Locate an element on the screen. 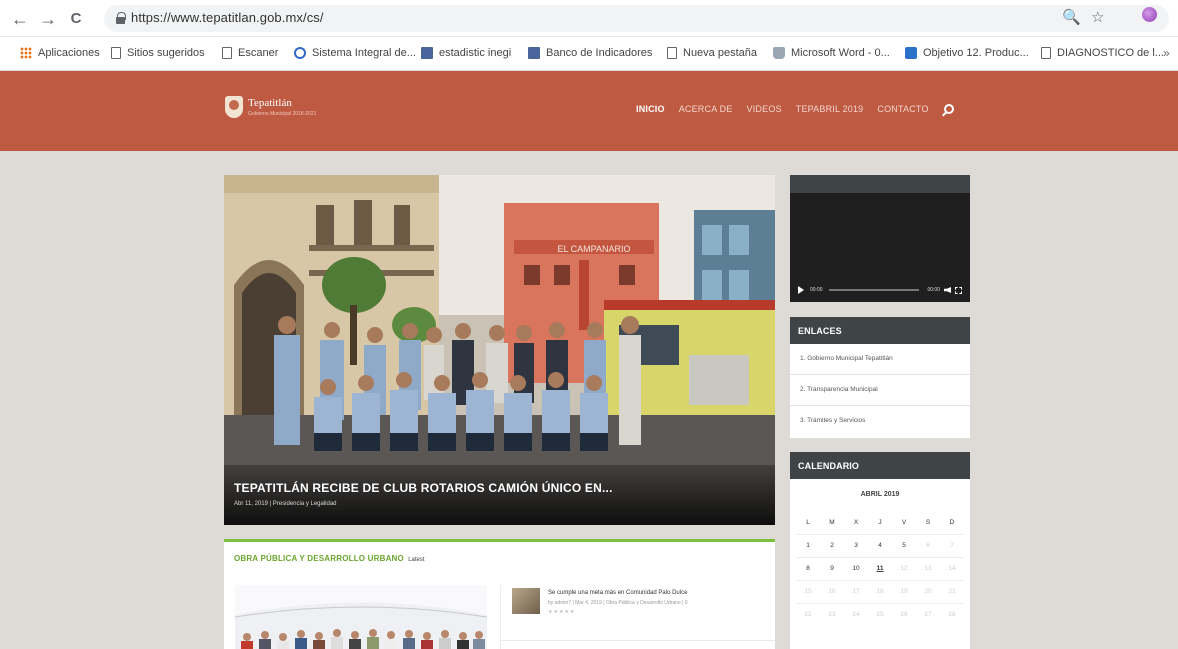 The image size is (1178, 649). calendar-day: 13 is located at coordinates (928, 568).